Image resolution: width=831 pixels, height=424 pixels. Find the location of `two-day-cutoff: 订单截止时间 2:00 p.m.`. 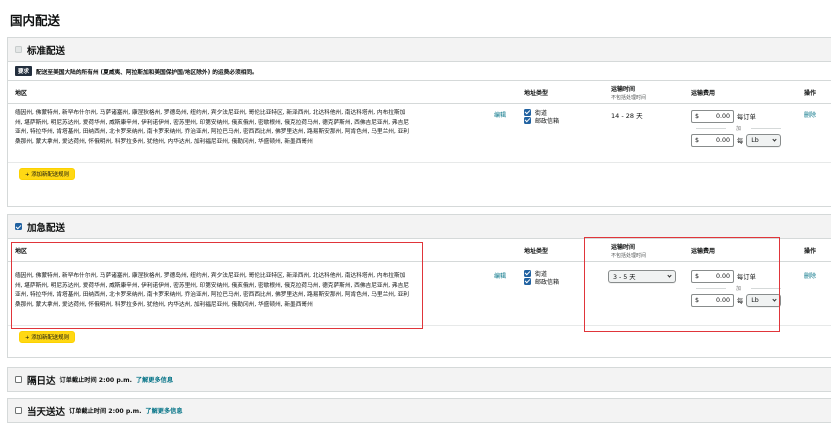

two-day-cutoff: 订单截止时间 2:00 p.m. is located at coordinates (95, 380).